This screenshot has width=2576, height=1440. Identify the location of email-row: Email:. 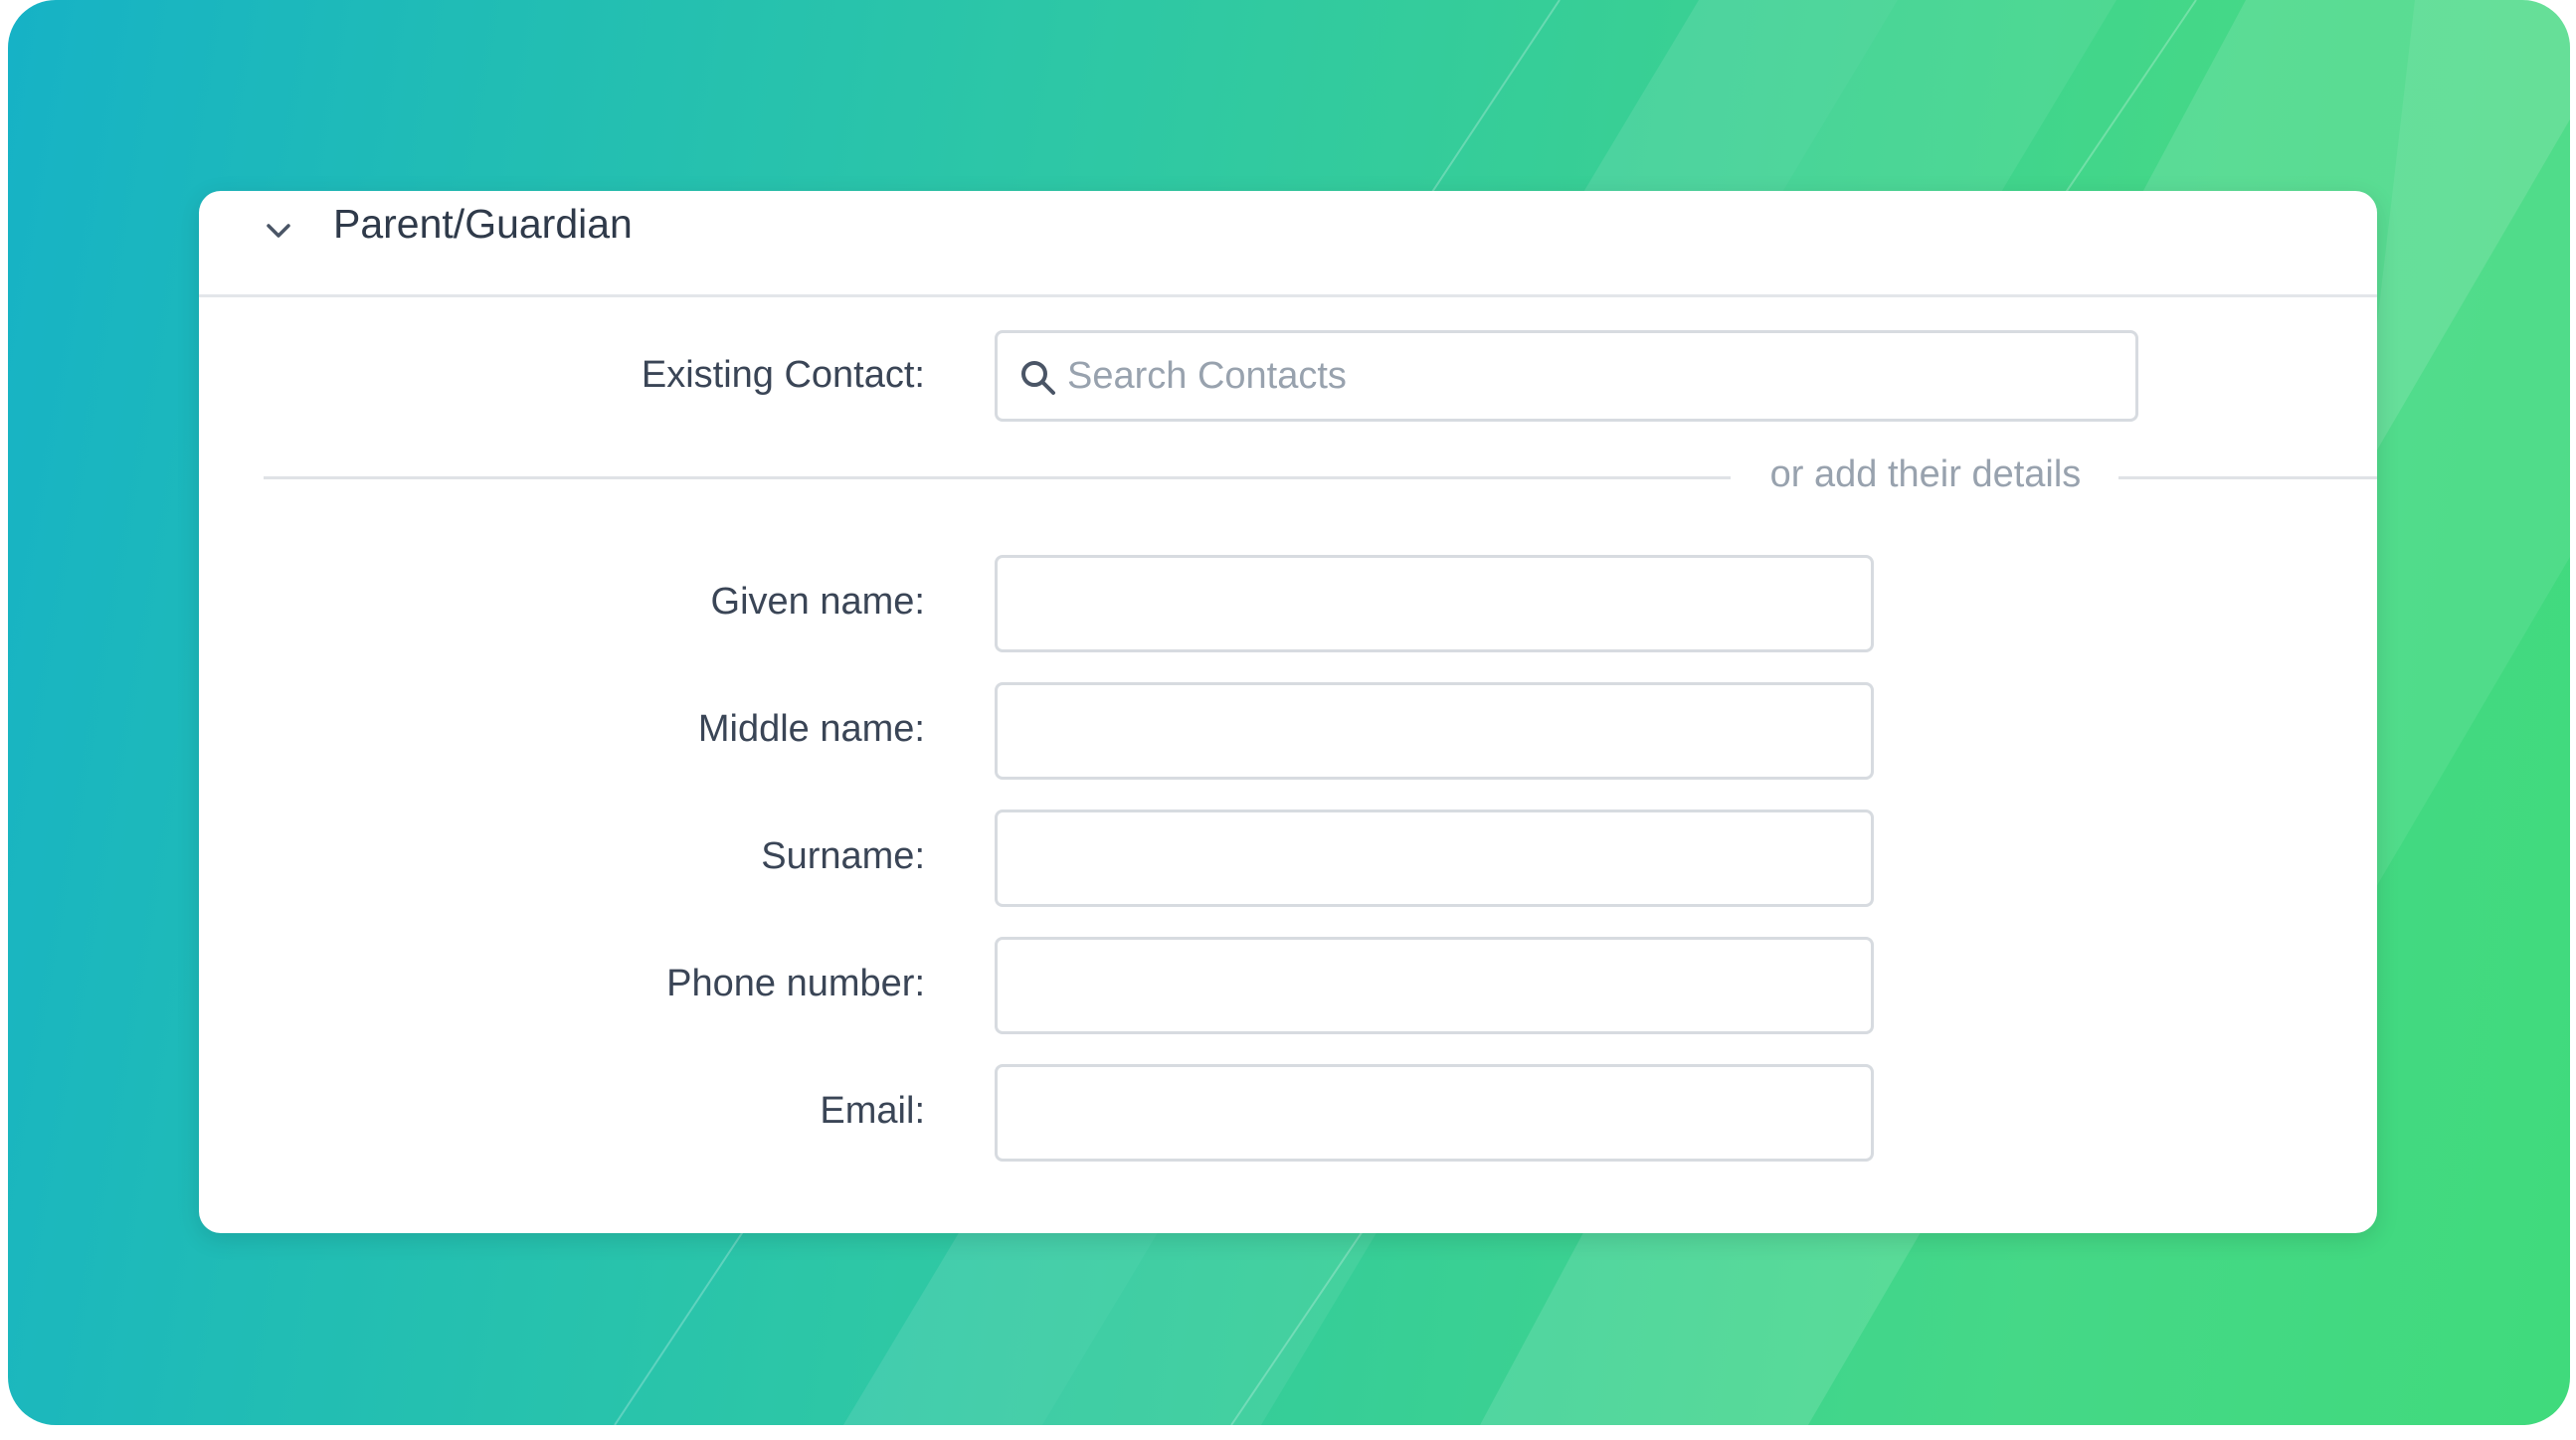
(1288, 1114).